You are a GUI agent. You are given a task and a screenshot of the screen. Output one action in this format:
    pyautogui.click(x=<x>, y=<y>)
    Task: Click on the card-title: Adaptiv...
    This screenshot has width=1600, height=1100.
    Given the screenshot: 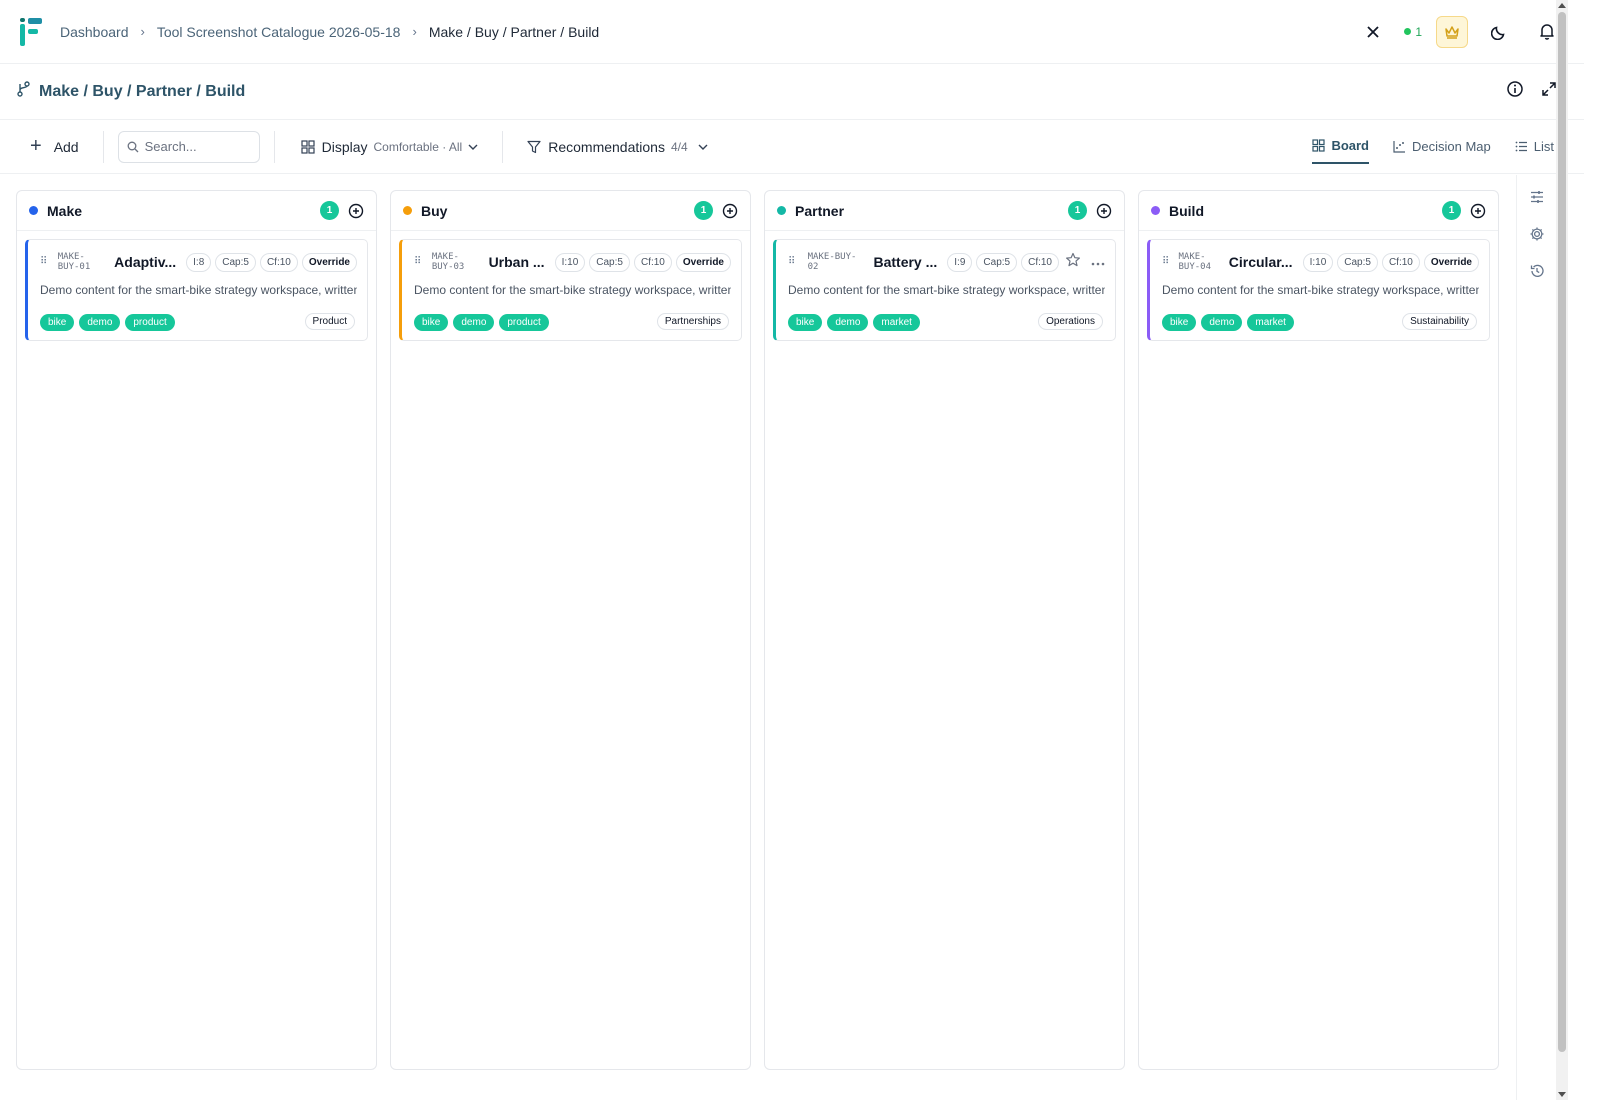 What is the action you would take?
    pyautogui.click(x=145, y=262)
    